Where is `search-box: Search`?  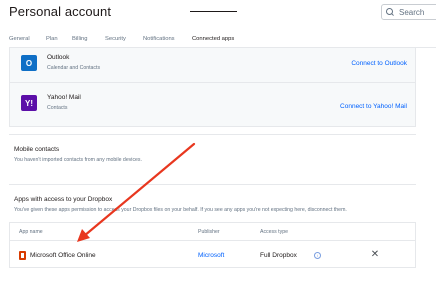
search-box: Search is located at coordinates (408, 12).